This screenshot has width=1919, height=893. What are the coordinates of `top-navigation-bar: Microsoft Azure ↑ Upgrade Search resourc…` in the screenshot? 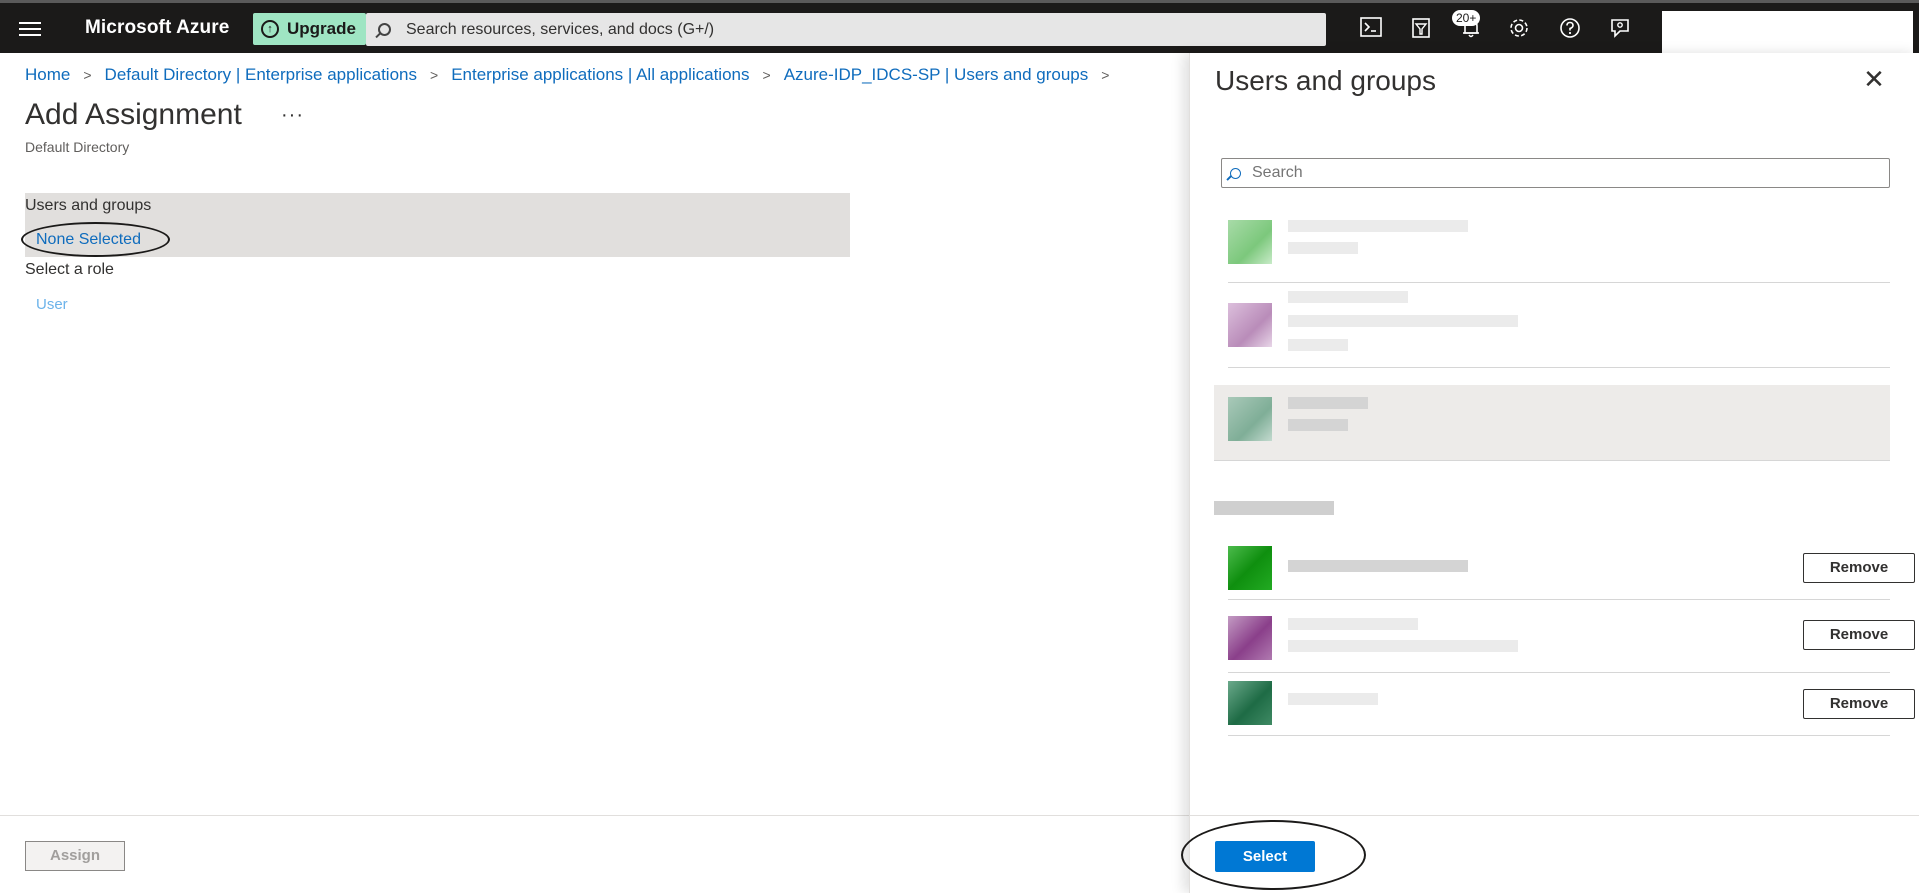 It's located at (959, 27).